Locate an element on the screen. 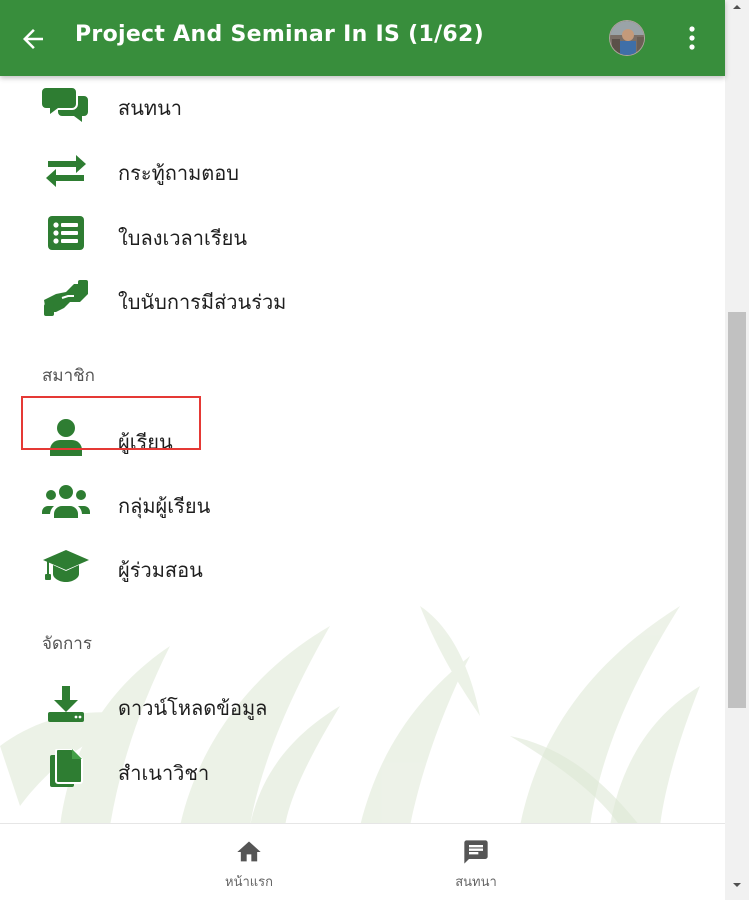 The image size is (749, 900). list-icon is located at coordinates (66, 233).